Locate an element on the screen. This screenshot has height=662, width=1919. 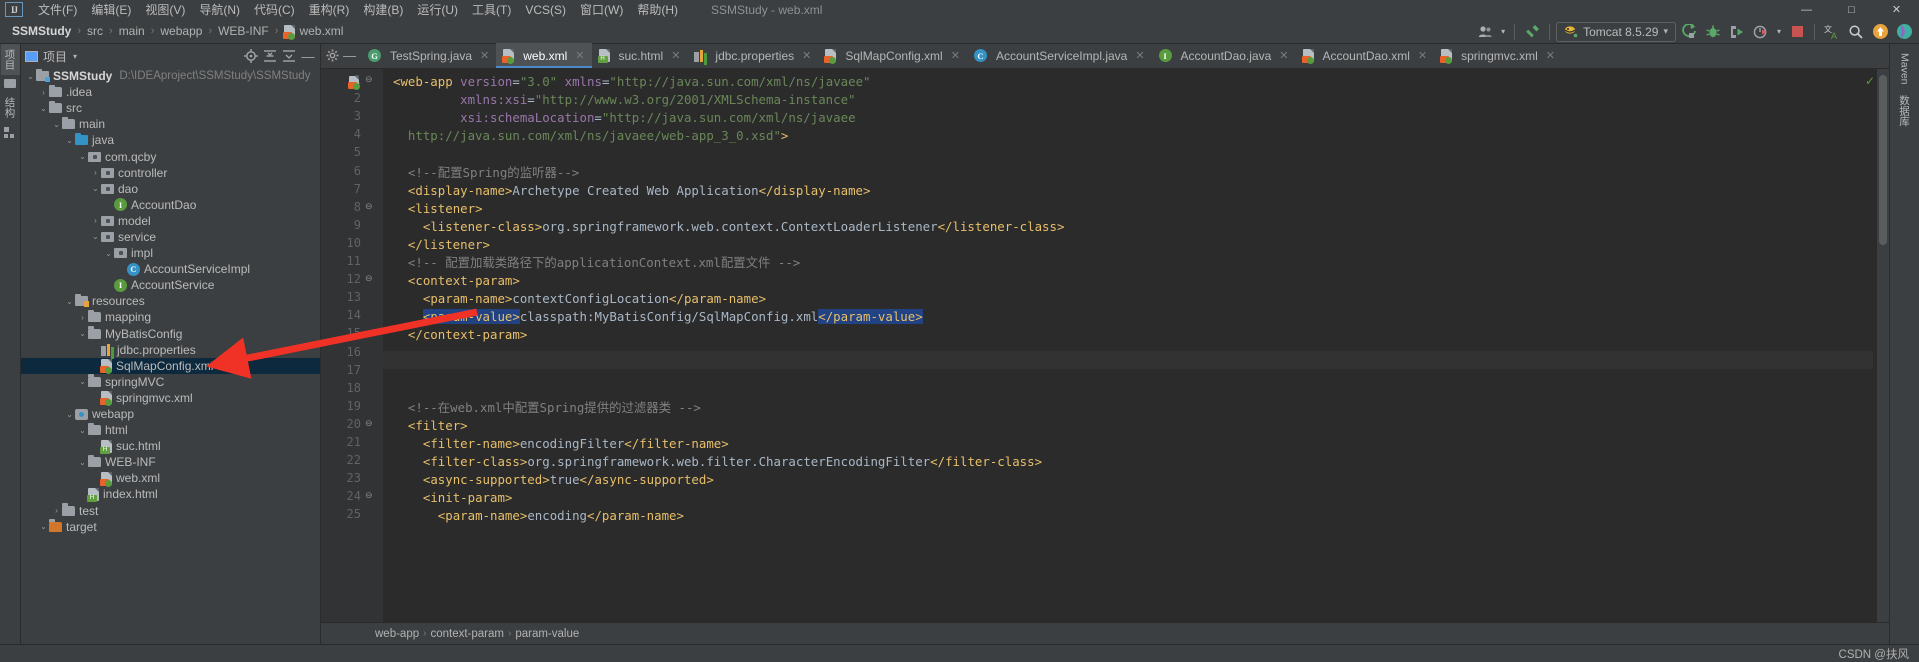
code-line: <param-name>encoding</param-name> is located at coordinates (538, 516).